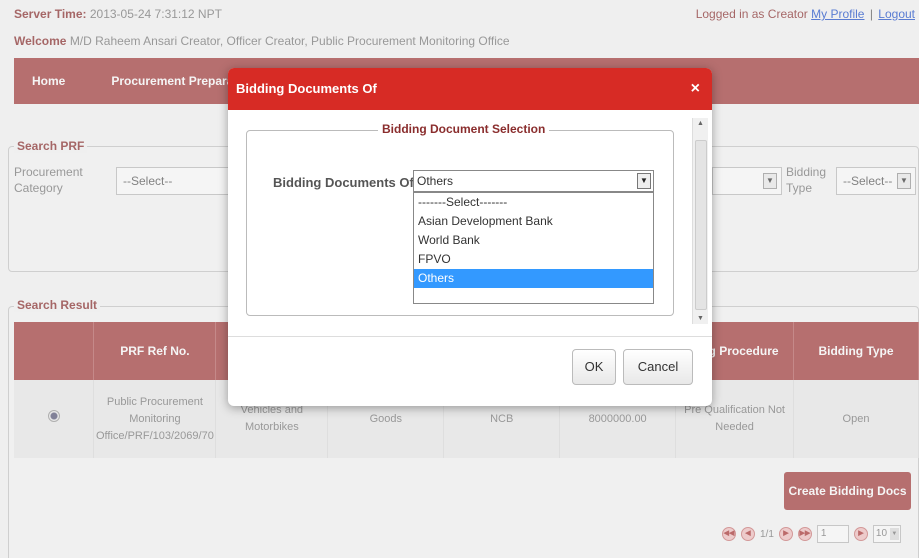 This screenshot has height=558, width=919. I want to click on dropdown-option-select: -------Select-------, so click(533, 202).